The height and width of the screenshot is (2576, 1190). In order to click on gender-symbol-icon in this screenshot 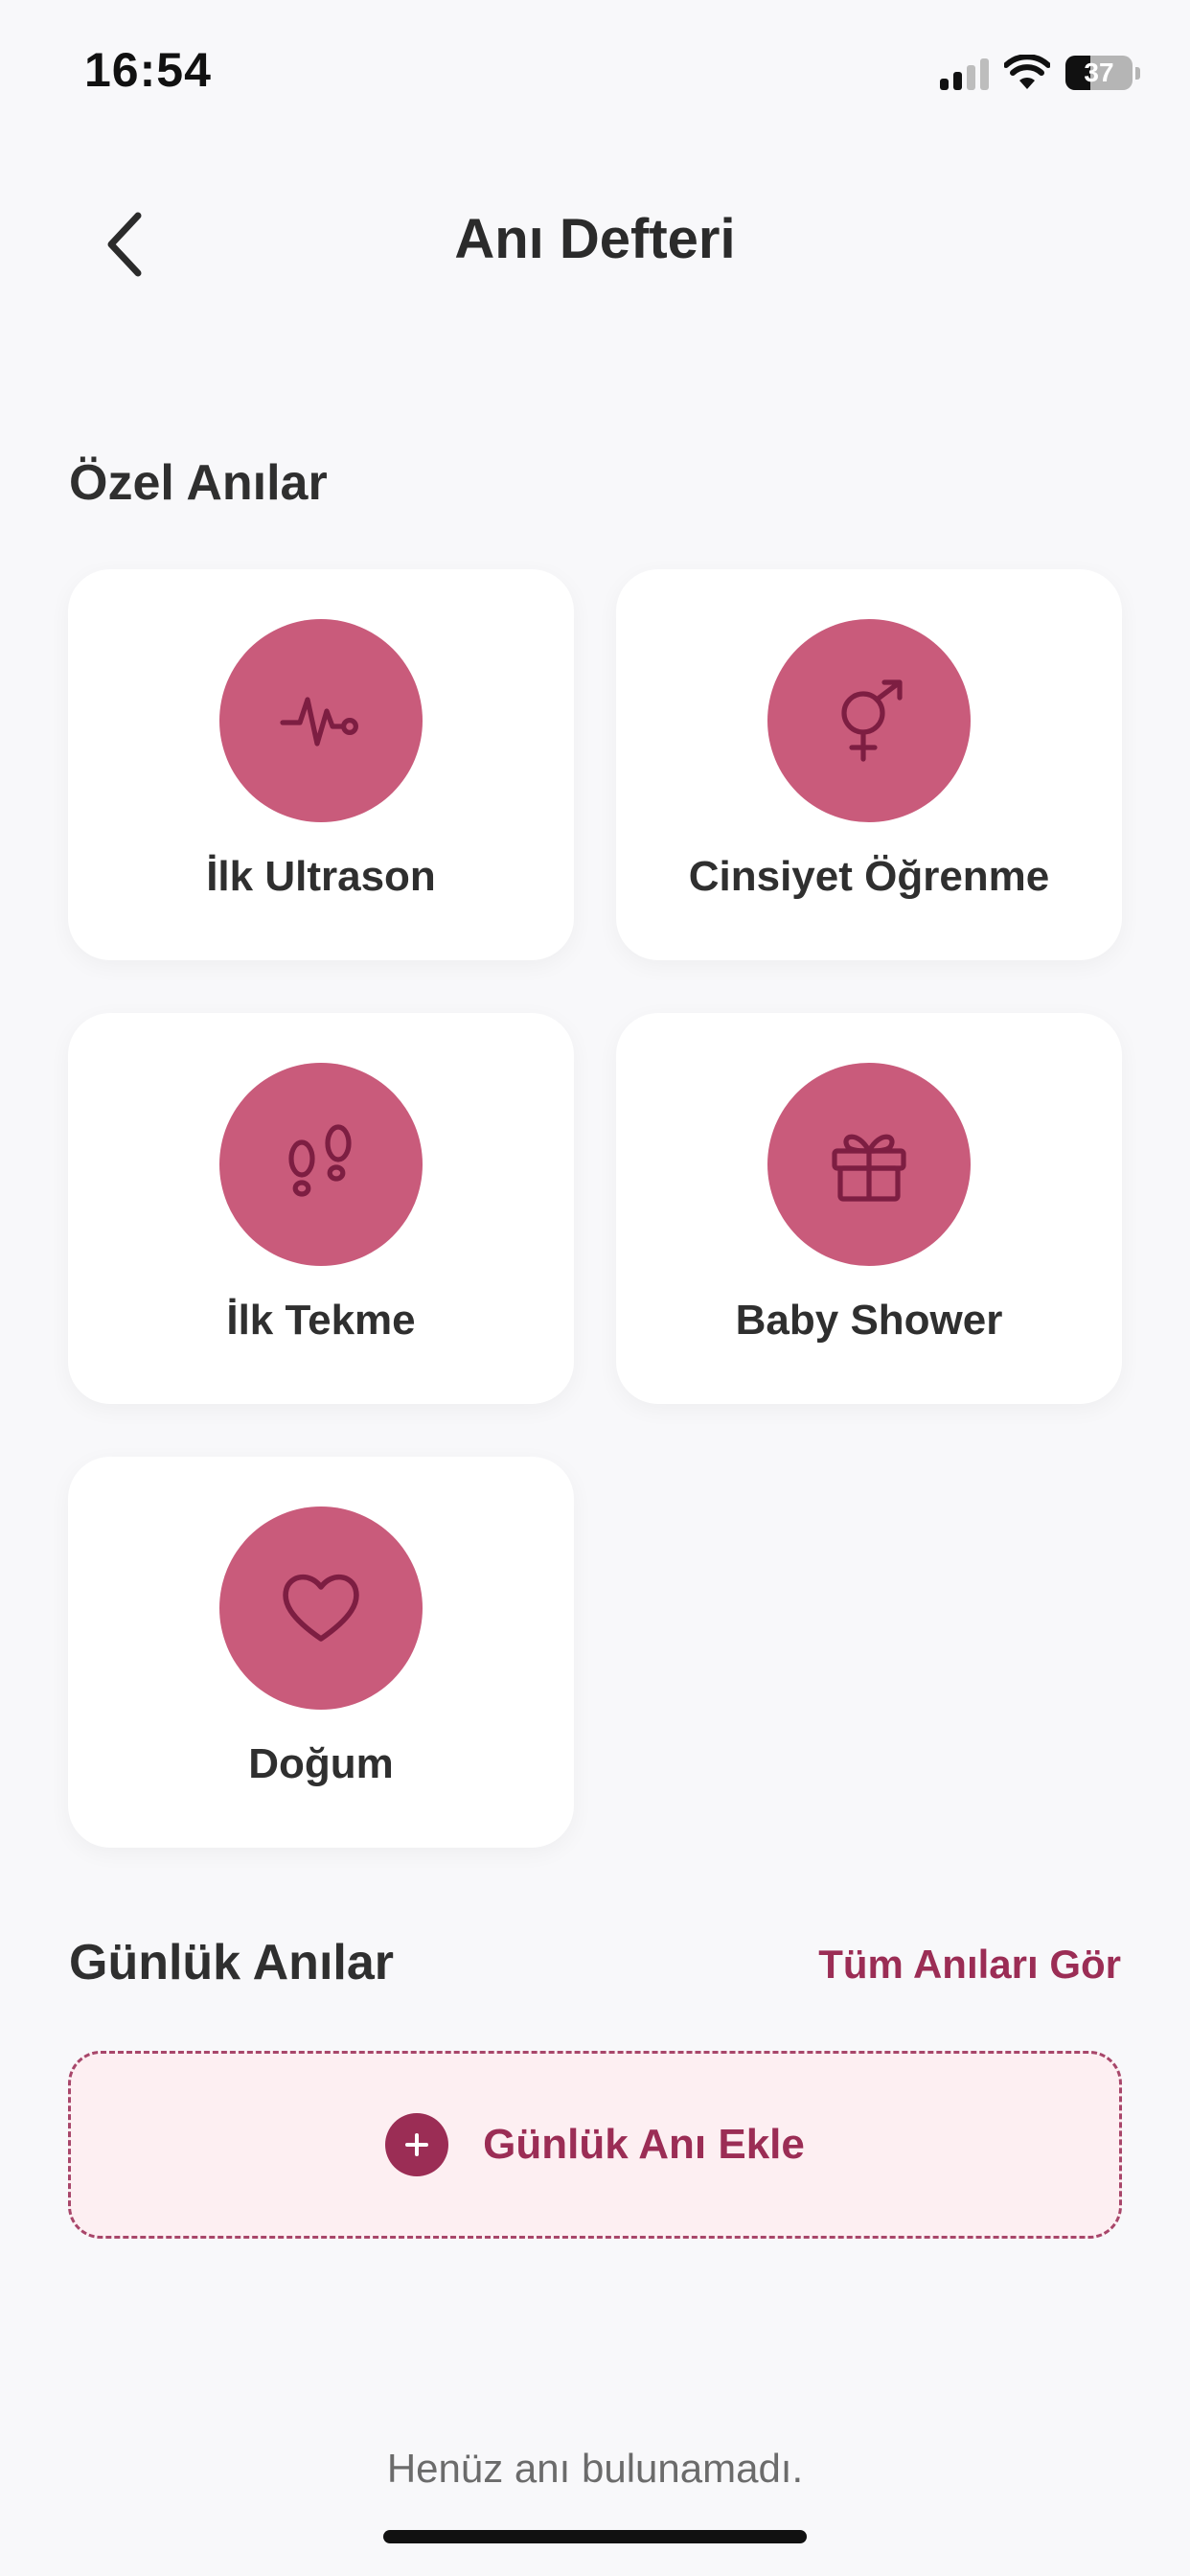, I will do `click(872, 720)`.